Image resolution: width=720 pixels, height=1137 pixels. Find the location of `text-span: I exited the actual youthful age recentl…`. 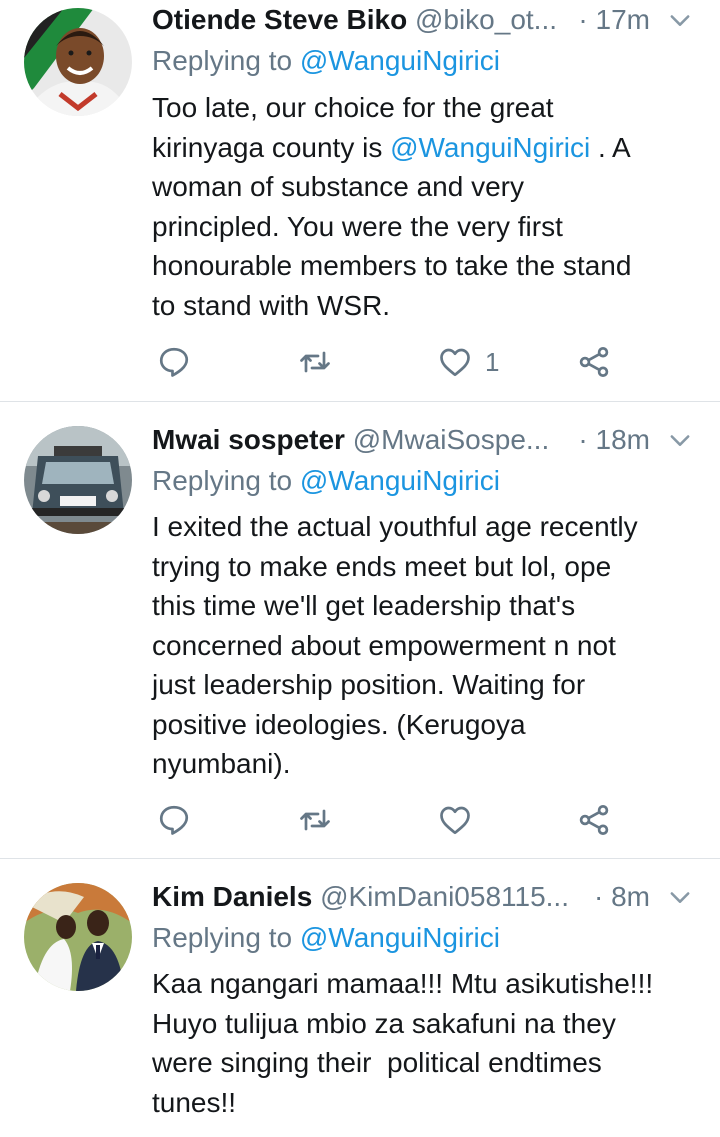

text-span: I exited the actual youthful age recentl… is located at coordinates (395, 526).